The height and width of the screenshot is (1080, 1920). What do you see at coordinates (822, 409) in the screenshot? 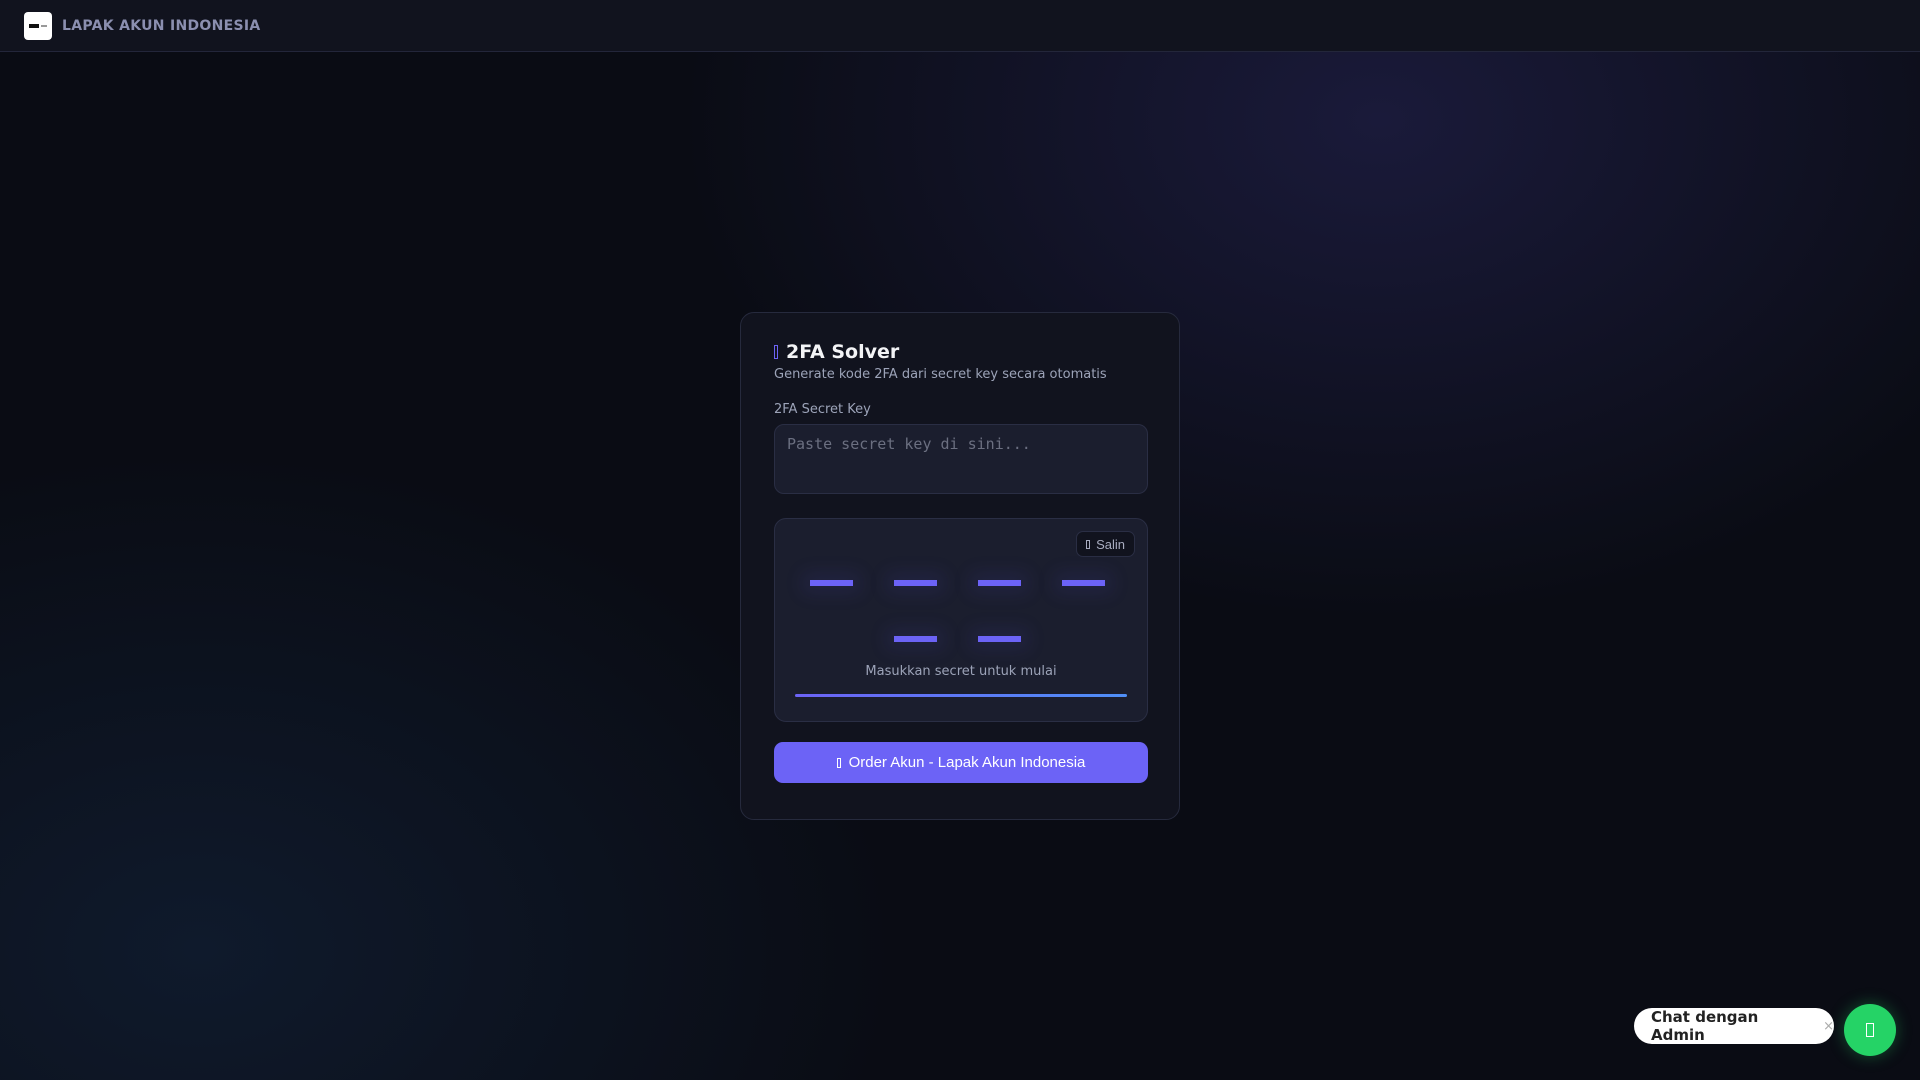
I see `secret-label: 2FA Secret Key` at bounding box center [822, 409].